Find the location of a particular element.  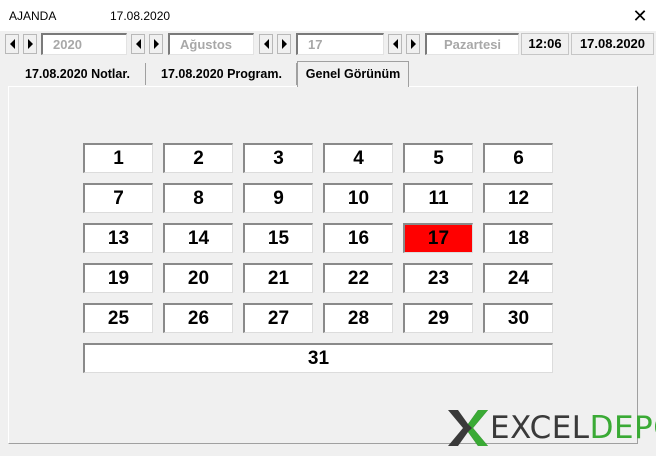

day-cell-19: 19 is located at coordinates (118, 278).